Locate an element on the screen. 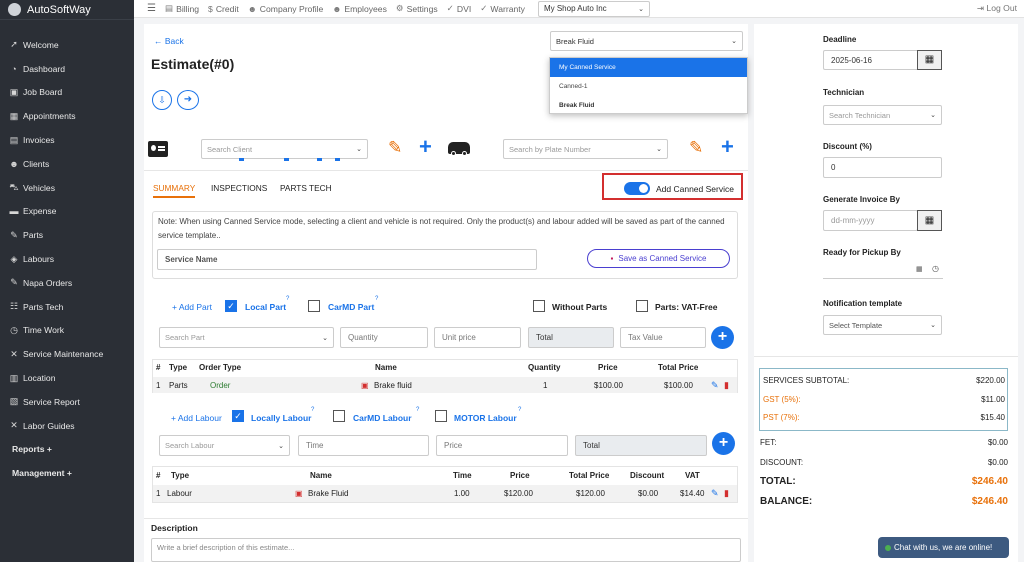  shop-select: My Shop Auto Inc ⌄ is located at coordinates (593, 8).